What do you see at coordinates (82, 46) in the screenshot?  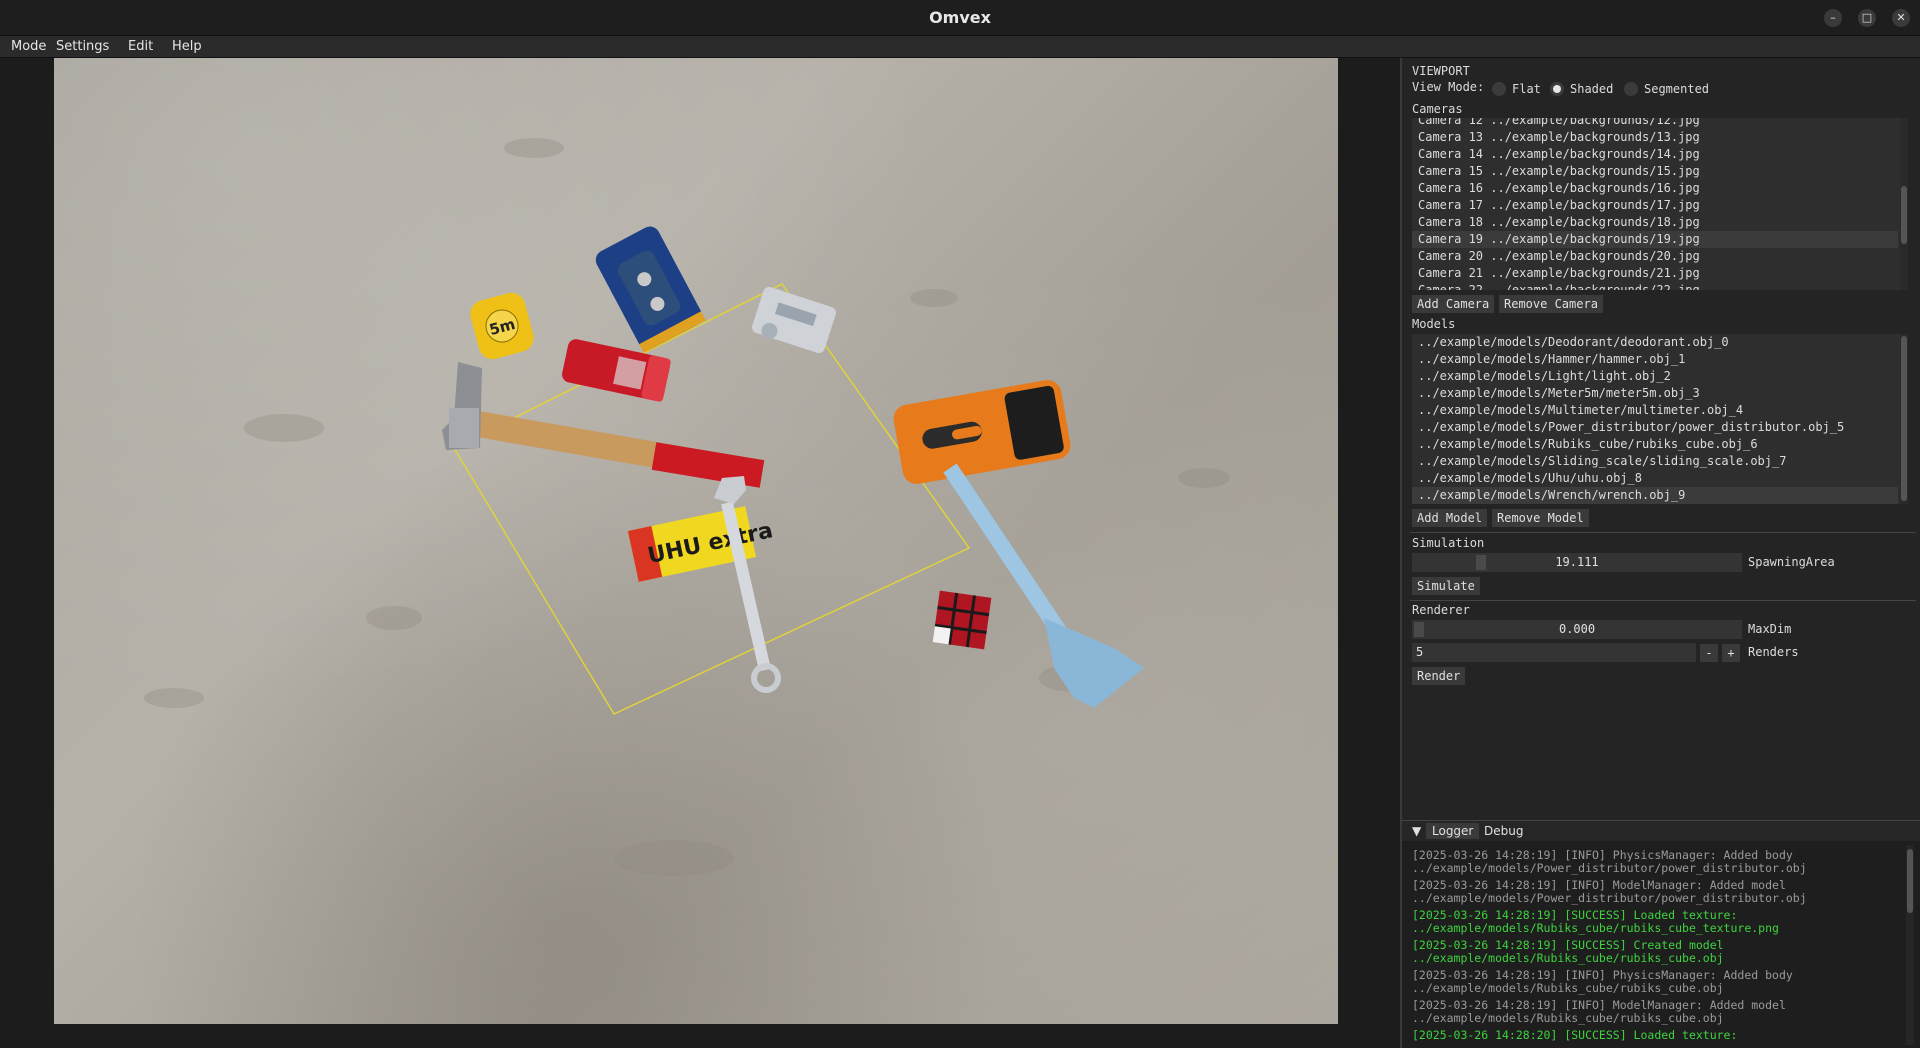 I see `menu-settings: Settings` at bounding box center [82, 46].